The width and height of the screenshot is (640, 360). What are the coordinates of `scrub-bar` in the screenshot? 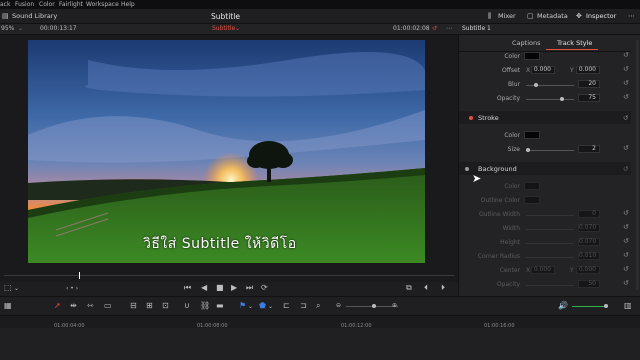 It's located at (229, 275).